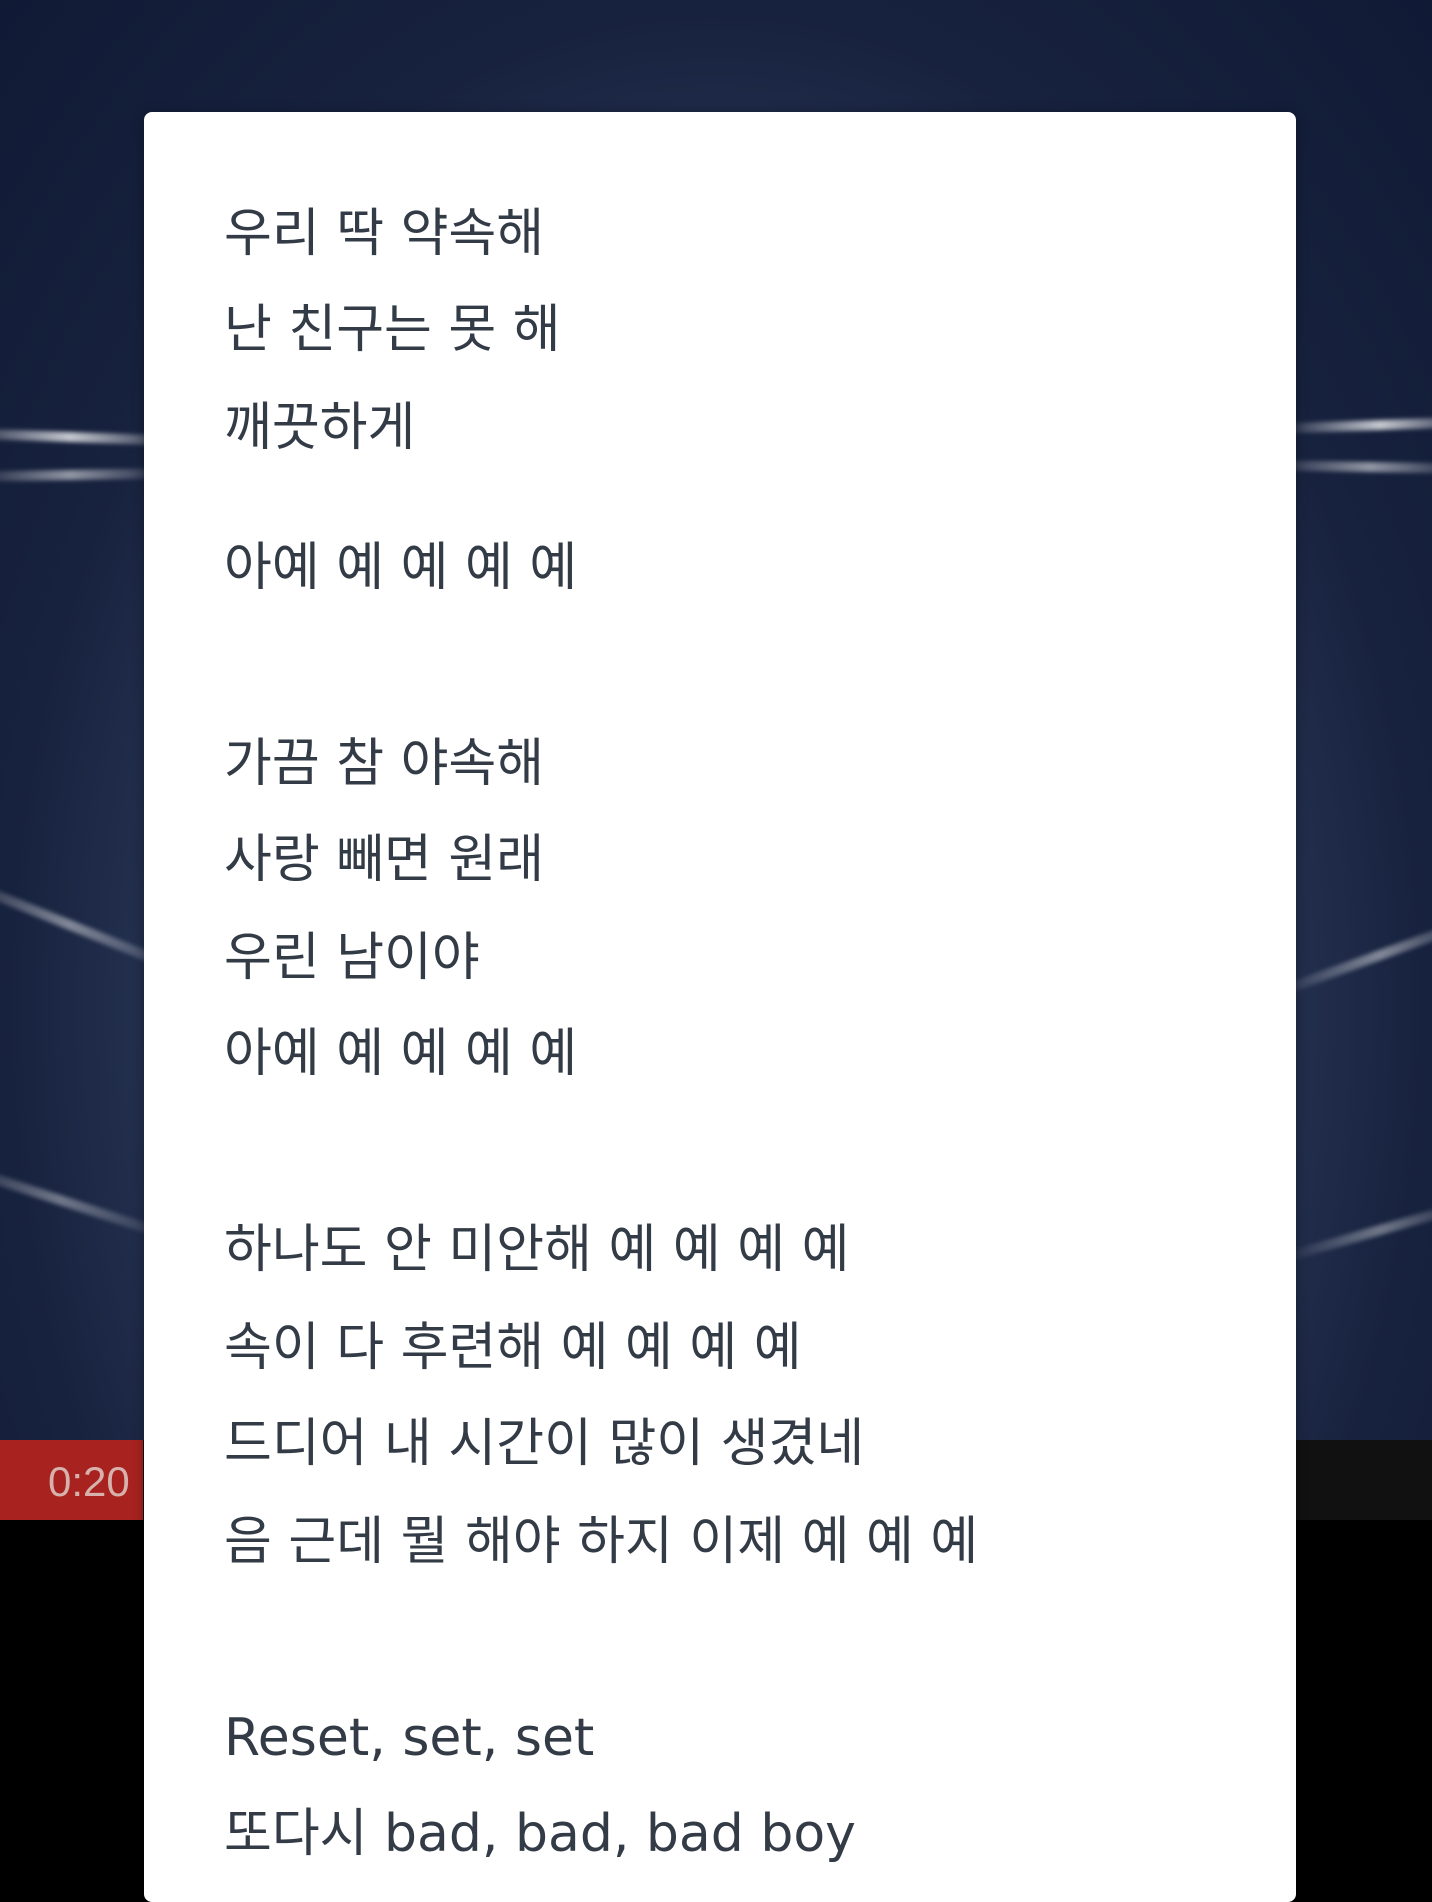 The image size is (1432, 1902). What do you see at coordinates (601, 1542) in the screenshot?
I see `lyric-line: 음 근데 뭘 해야 하지 이제 예 예 예` at bounding box center [601, 1542].